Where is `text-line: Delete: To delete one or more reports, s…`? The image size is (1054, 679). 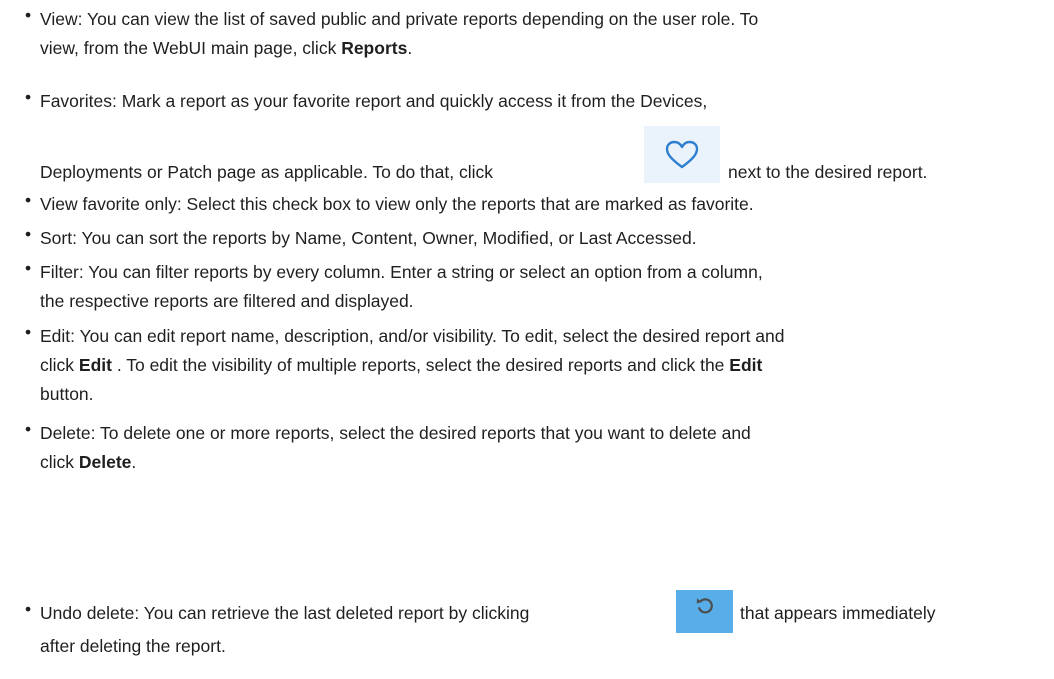 text-line: Delete: To delete one or more reports, s… is located at coordinates (395, 433).